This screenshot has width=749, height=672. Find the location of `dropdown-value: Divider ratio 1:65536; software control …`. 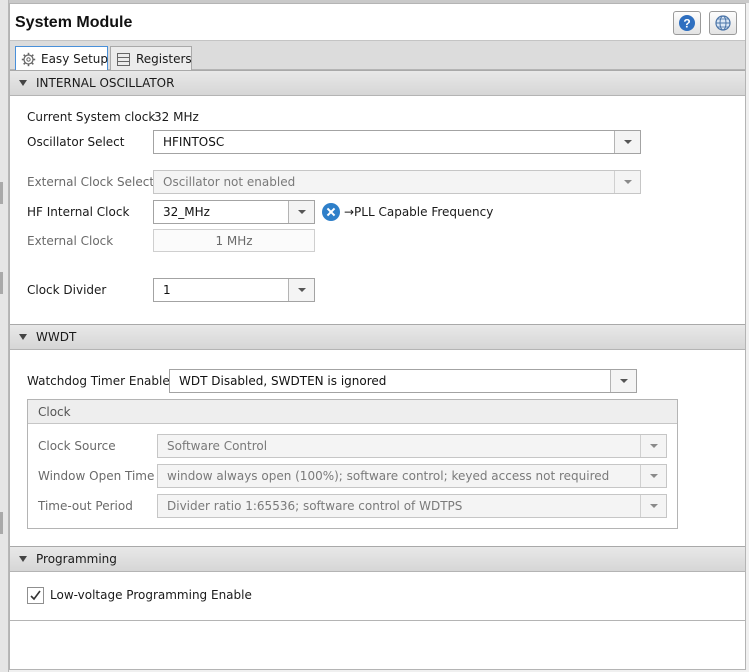

dropdown-value: Divider ratio 1:65536; software control … is located at coordinates (315, 506).